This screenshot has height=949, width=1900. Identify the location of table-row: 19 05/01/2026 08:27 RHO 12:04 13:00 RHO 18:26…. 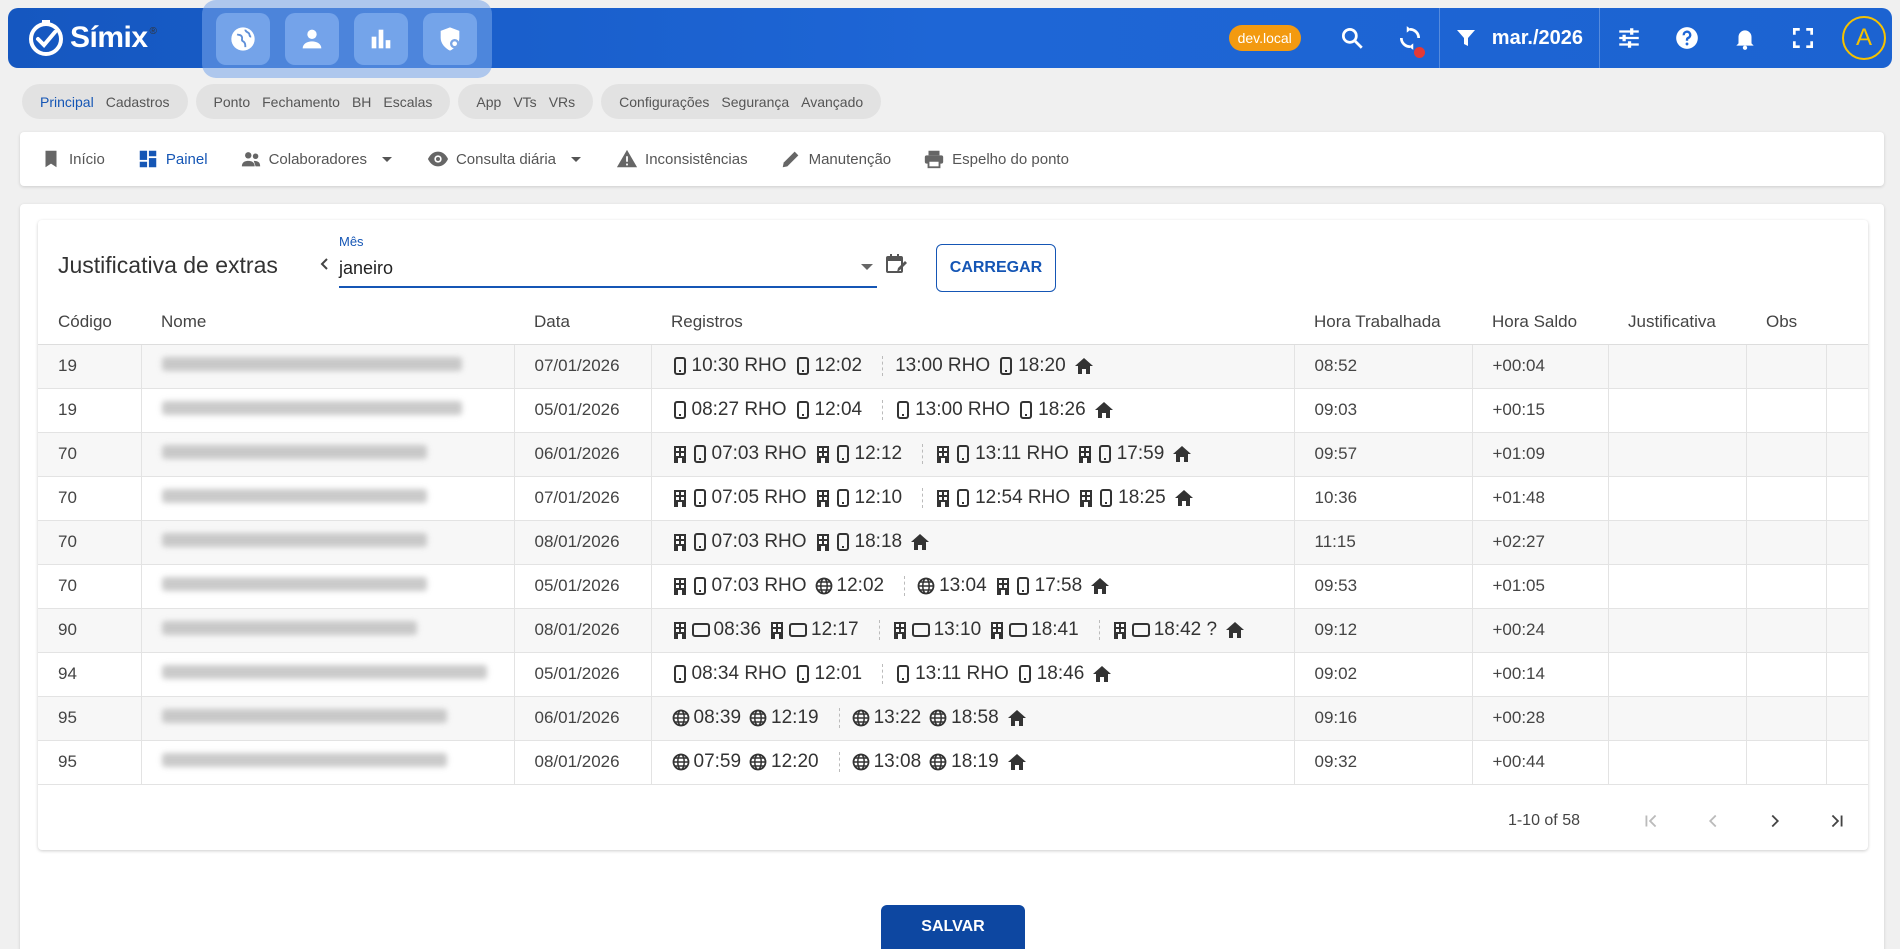
(953, 410).